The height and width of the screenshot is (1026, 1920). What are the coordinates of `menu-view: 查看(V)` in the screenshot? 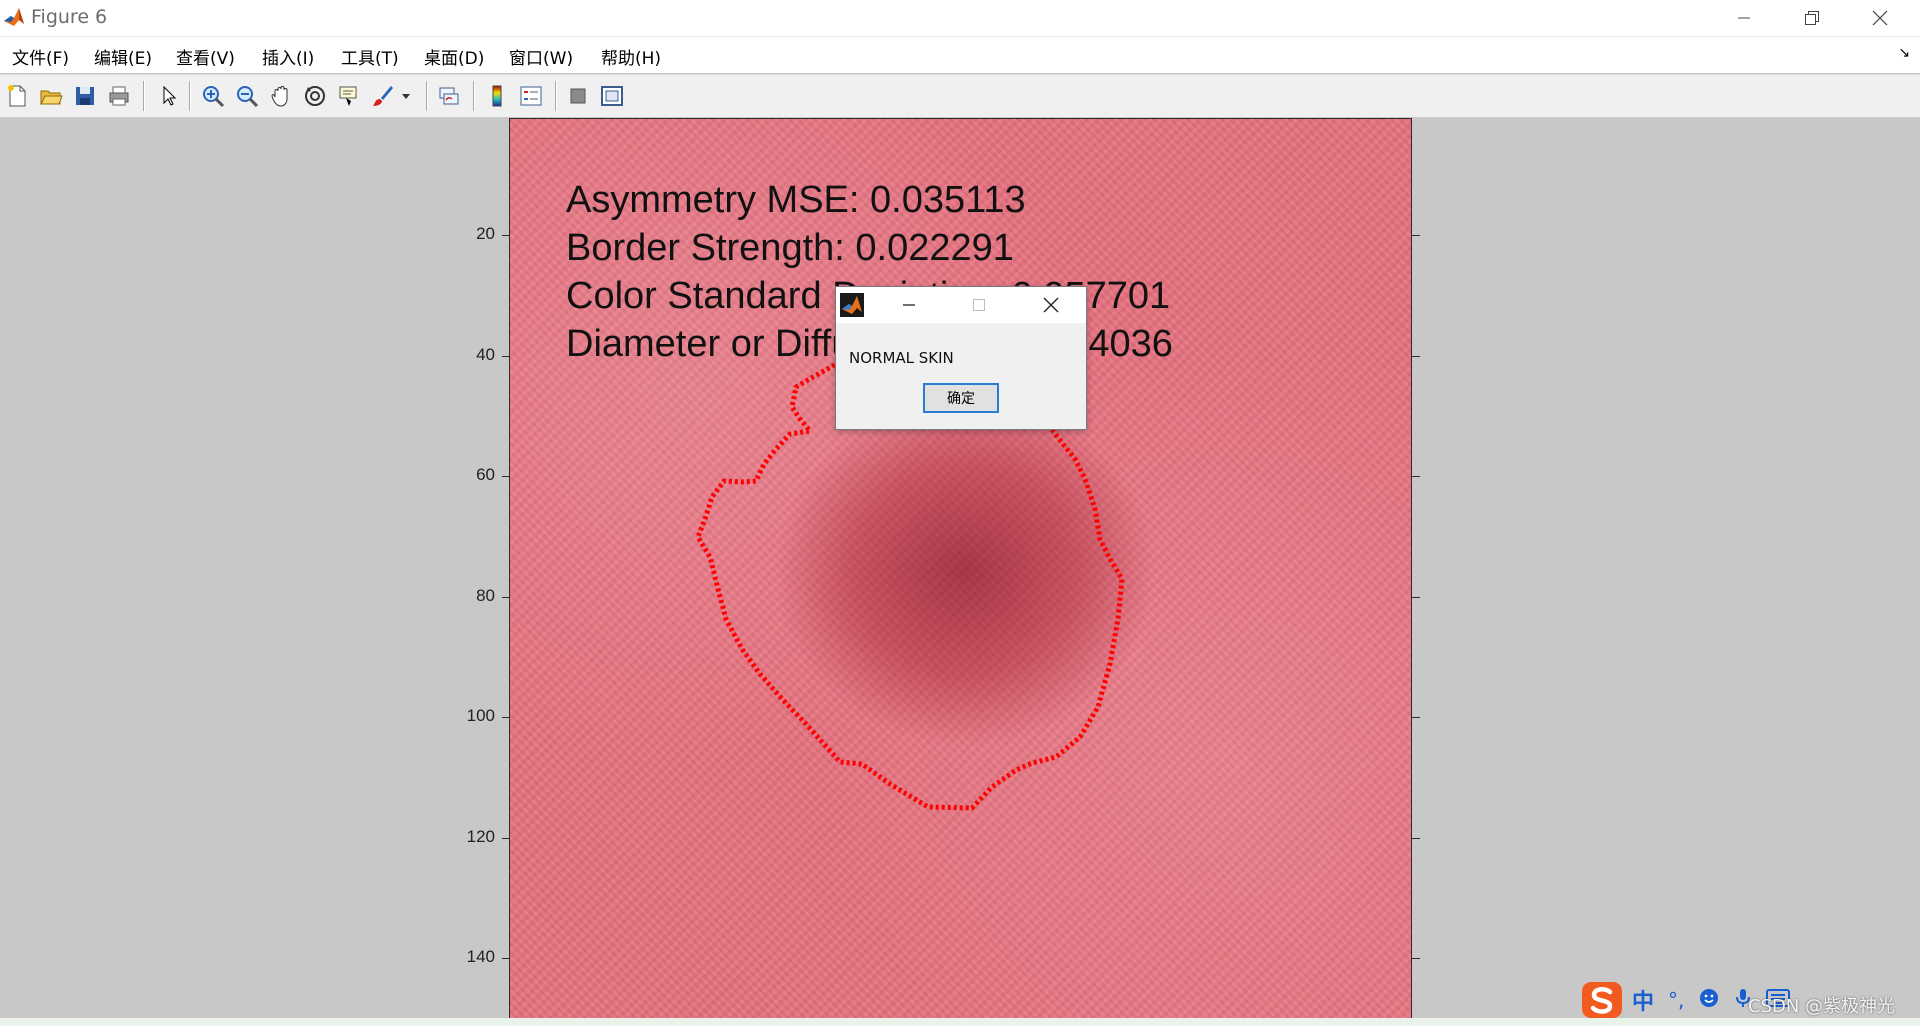 It's located at (205, 56).